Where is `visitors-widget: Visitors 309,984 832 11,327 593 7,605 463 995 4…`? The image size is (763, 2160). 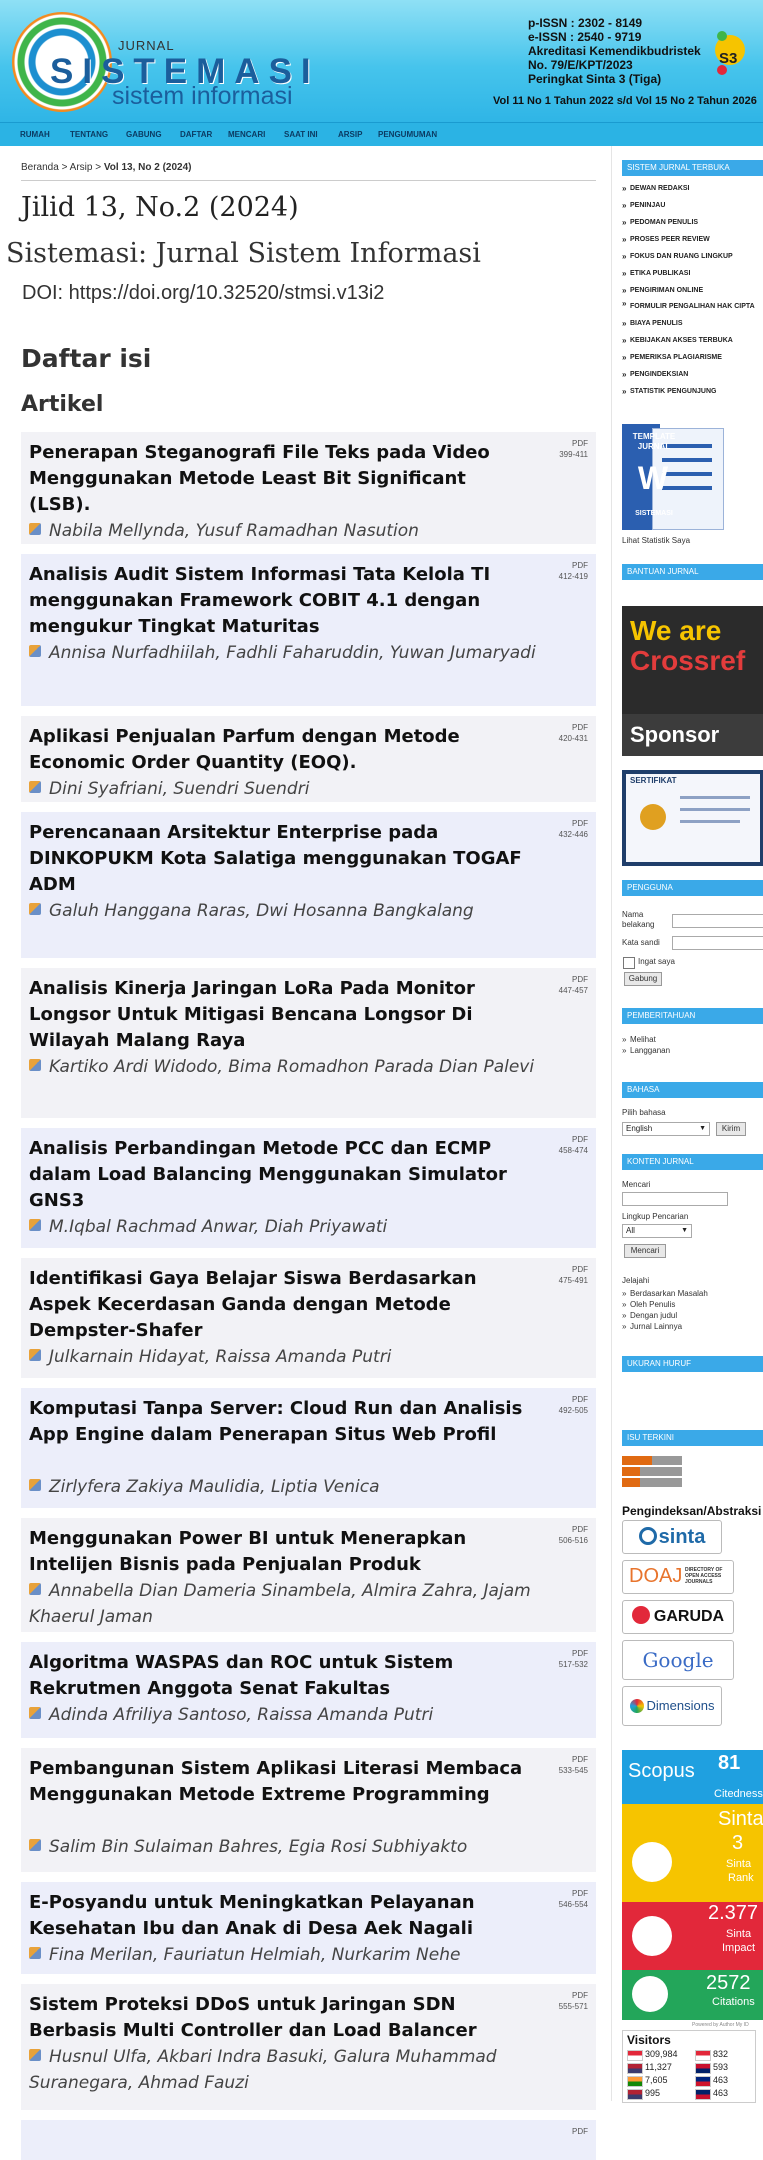
visitors-widget: Visitors 309,984 832 11,327 593 7,605 463 995 4… is located at coordinates (689, 2066).